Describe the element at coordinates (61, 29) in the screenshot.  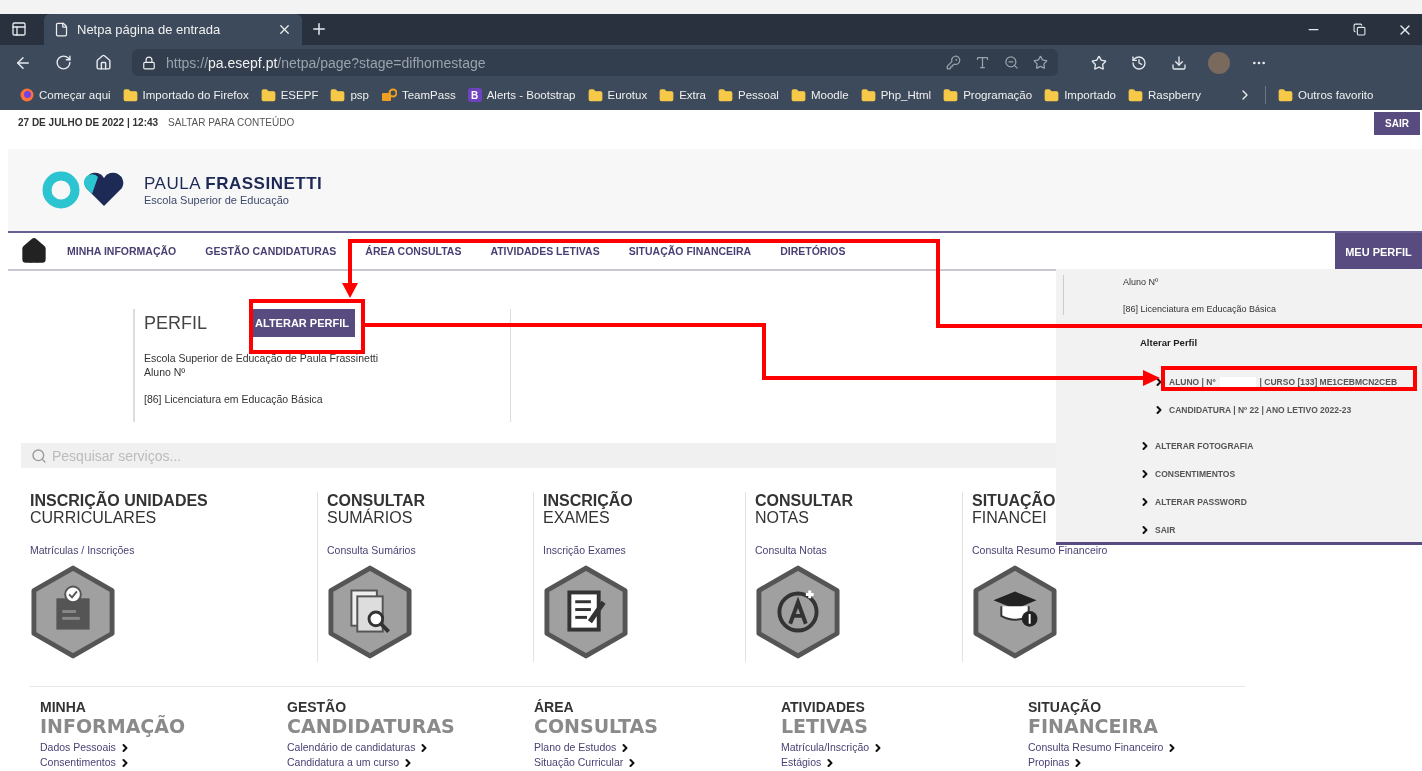
I see `page-icon` at that location.